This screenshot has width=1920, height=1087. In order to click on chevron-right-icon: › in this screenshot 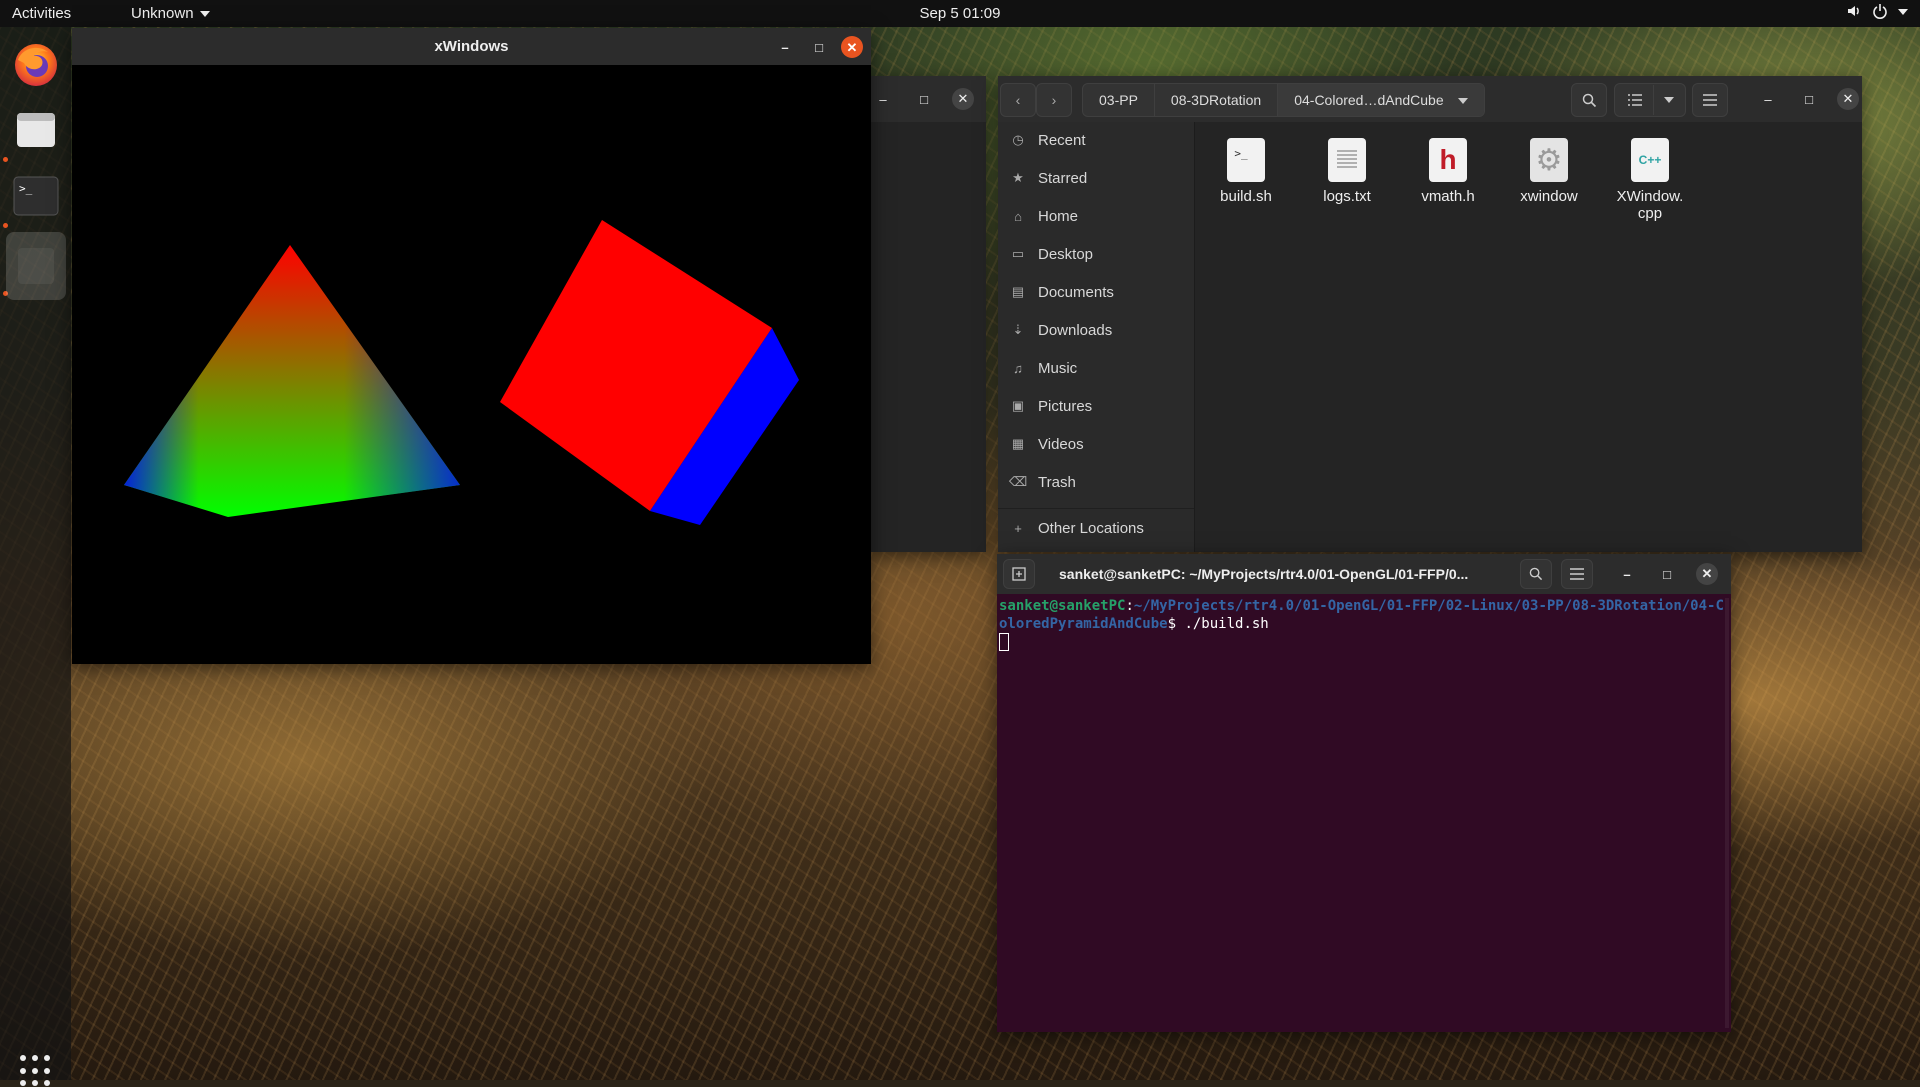, I will do `click(1054, 100)`.